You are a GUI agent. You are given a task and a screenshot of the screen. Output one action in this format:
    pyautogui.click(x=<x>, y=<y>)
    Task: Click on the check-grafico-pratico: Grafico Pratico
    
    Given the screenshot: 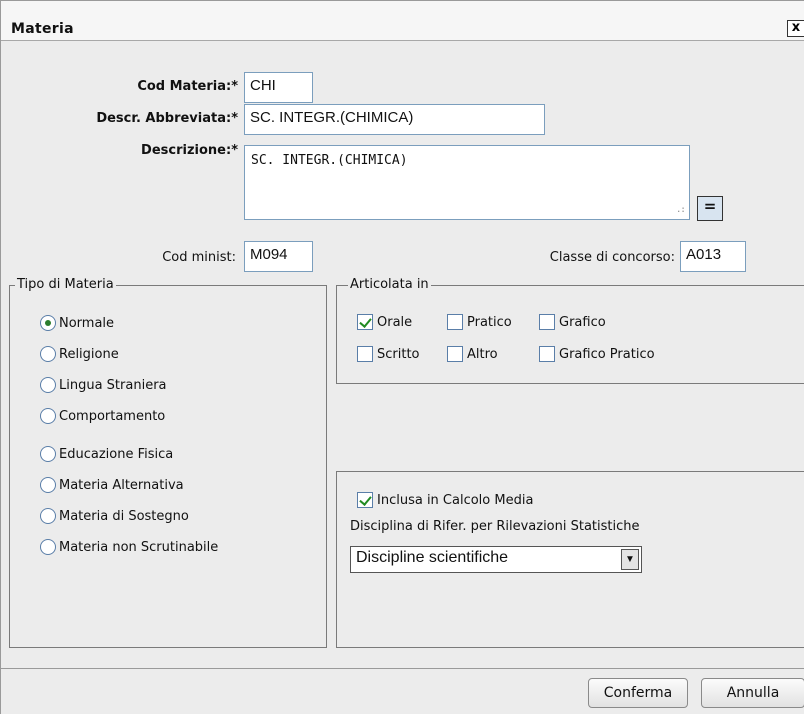 What is the action you would take?
    pyautogui.click(x=597, y=354)
    